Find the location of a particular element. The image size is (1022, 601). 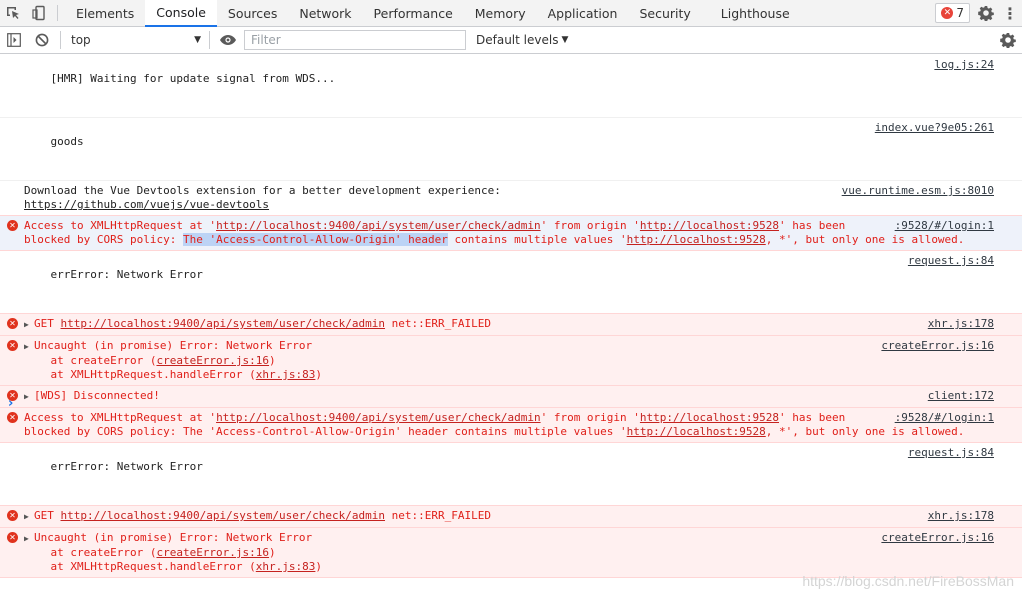

tab-sources: Sources is located at coordinates (252, 13).